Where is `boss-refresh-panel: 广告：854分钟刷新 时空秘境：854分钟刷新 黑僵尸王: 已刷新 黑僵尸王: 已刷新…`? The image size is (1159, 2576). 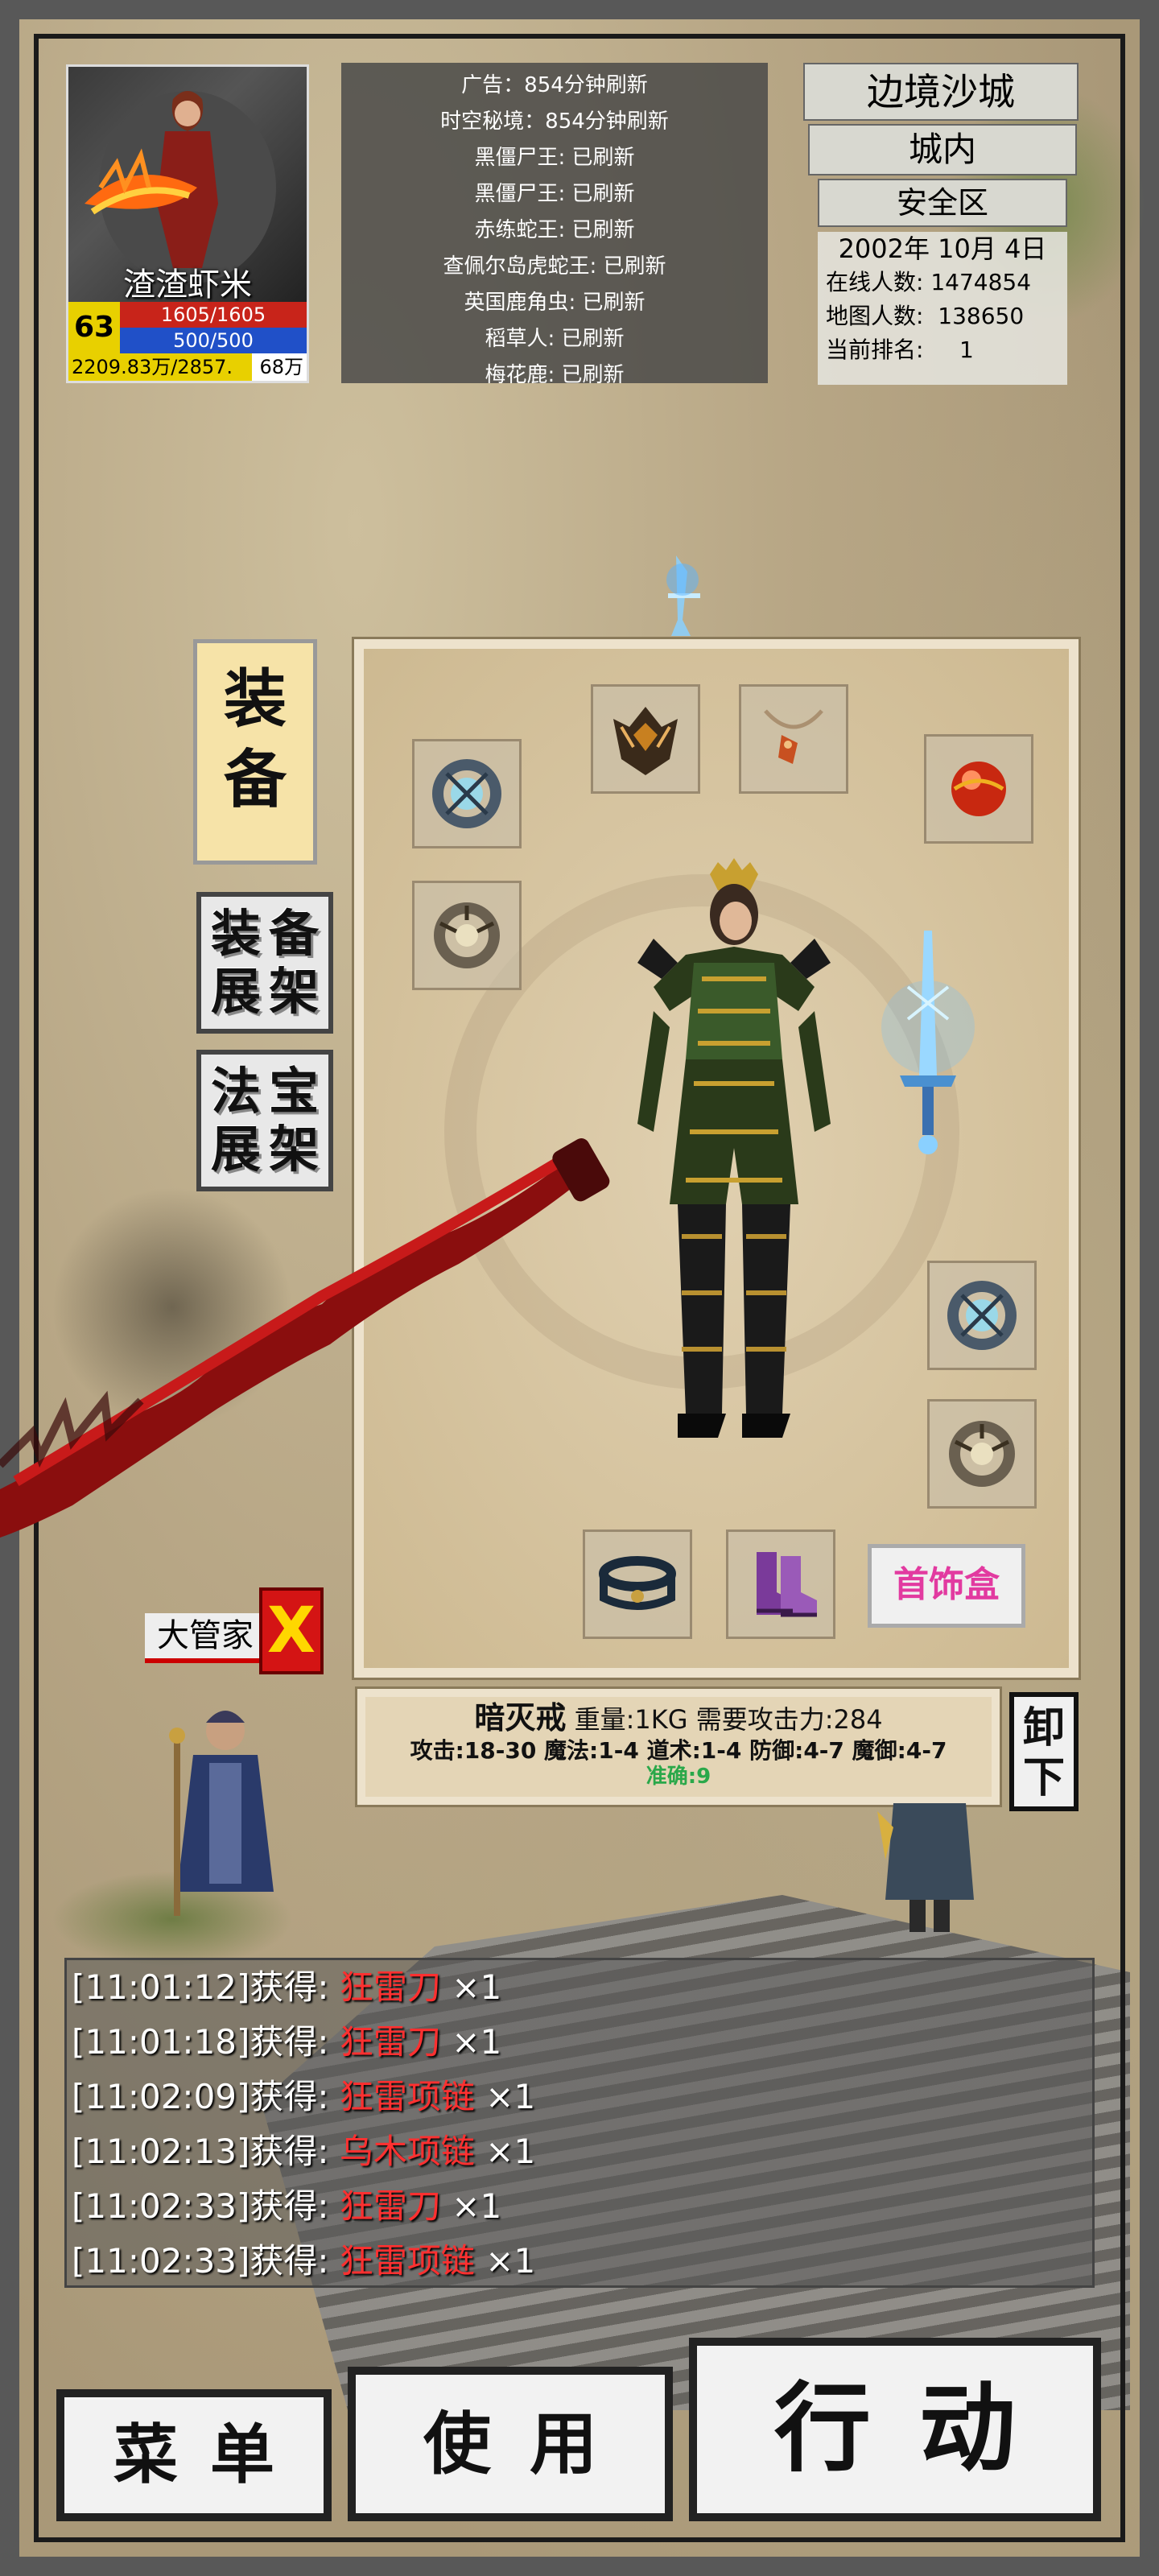
boss-refresh-panel: 广告：854分钟刷新 时空秘境：854分钟刷新 黑僵尸王: 已刷新 黑僵尸王: 已刷新… is located at coordinates (554, 223).